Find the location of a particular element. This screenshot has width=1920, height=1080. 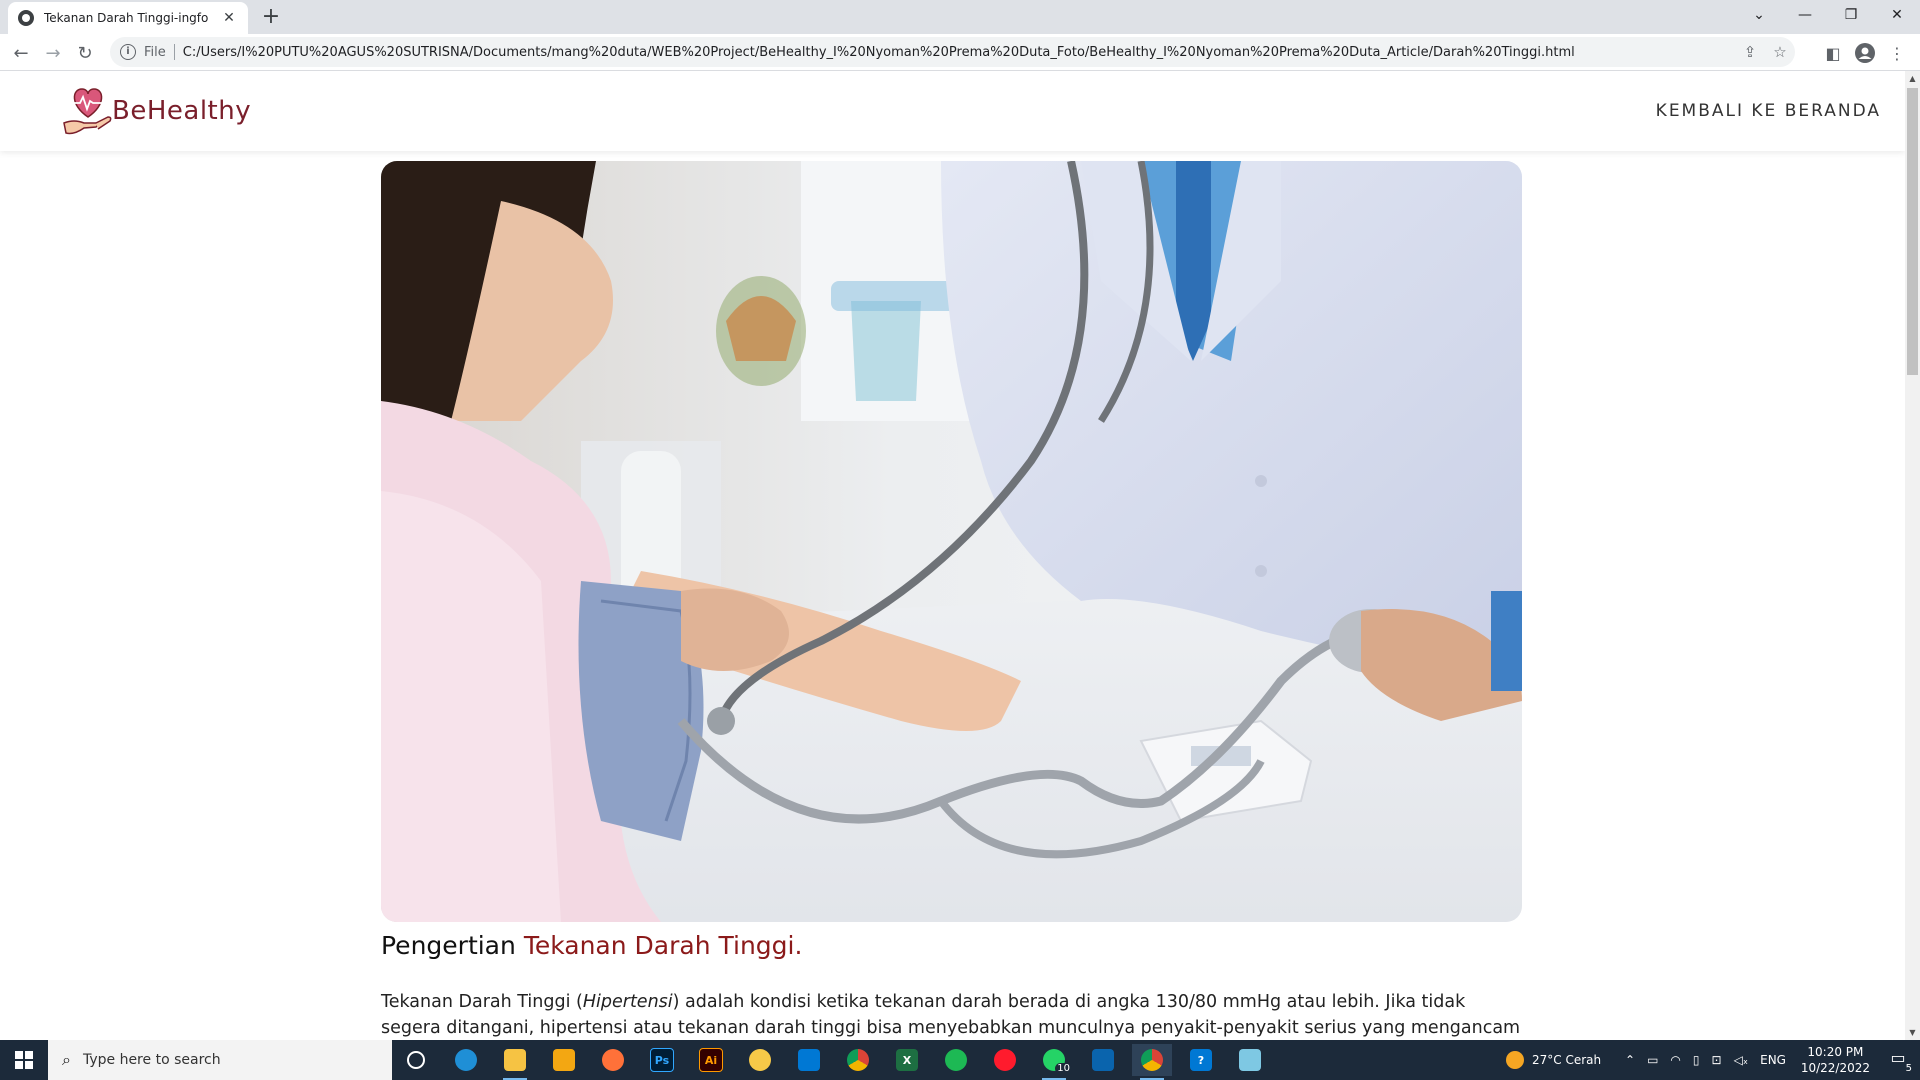

chrome-icon is located at coordinates (858, 1060).